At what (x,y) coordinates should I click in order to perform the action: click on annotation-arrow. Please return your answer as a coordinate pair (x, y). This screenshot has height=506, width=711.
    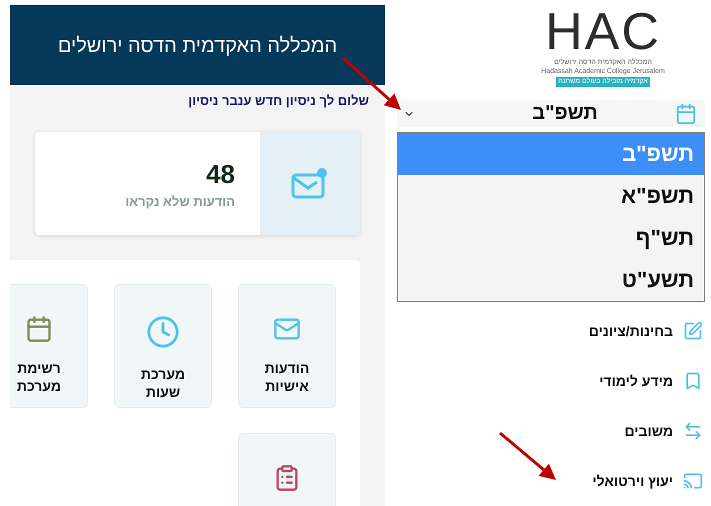
    Looking at the image, I should click on (527, 456).